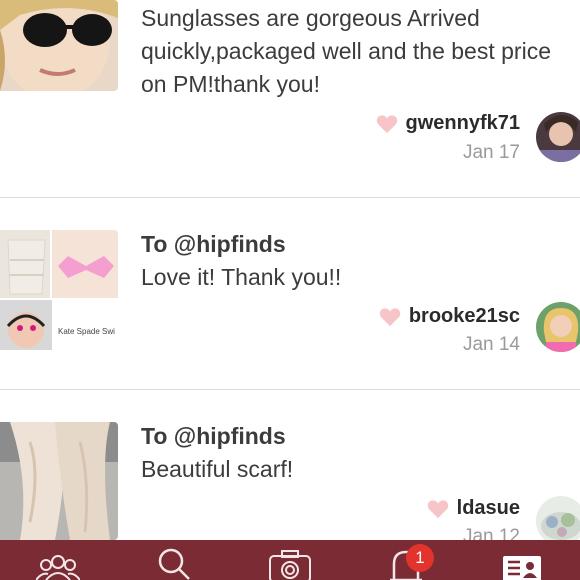 This screenshot has height=580, width=580. I want to click on tab-bar: 1, so click(290, 560).